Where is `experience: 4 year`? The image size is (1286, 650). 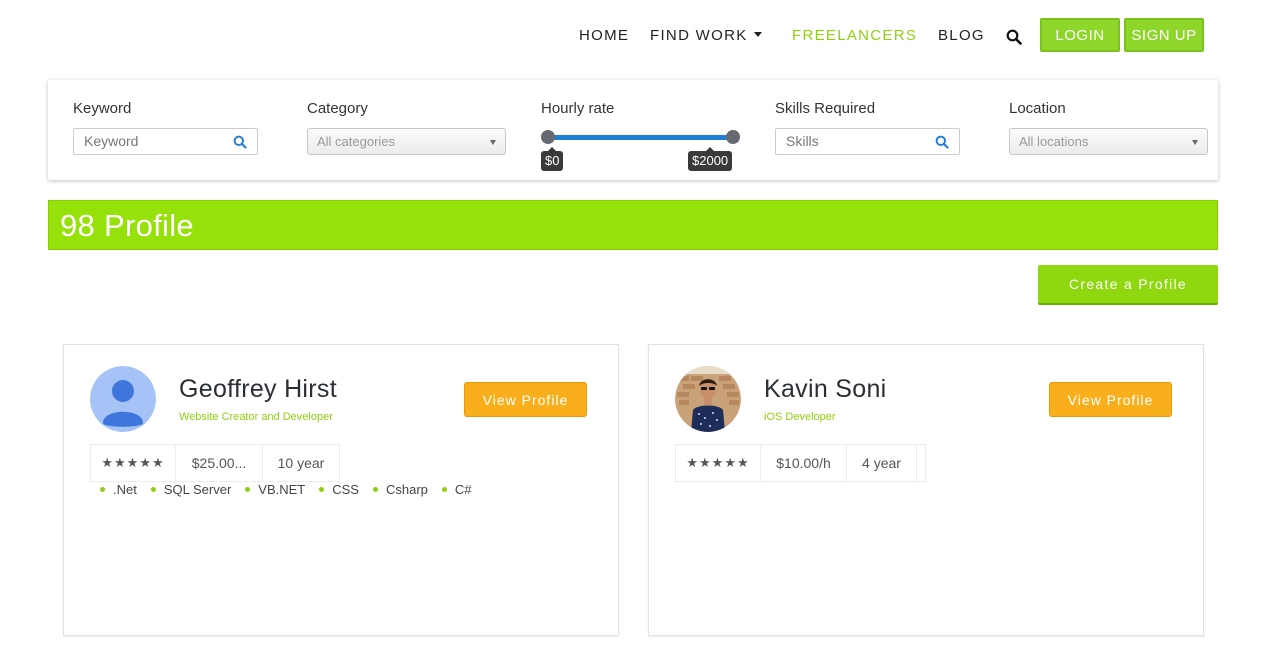
experience: 4 year is located at coordinates (882, 463).